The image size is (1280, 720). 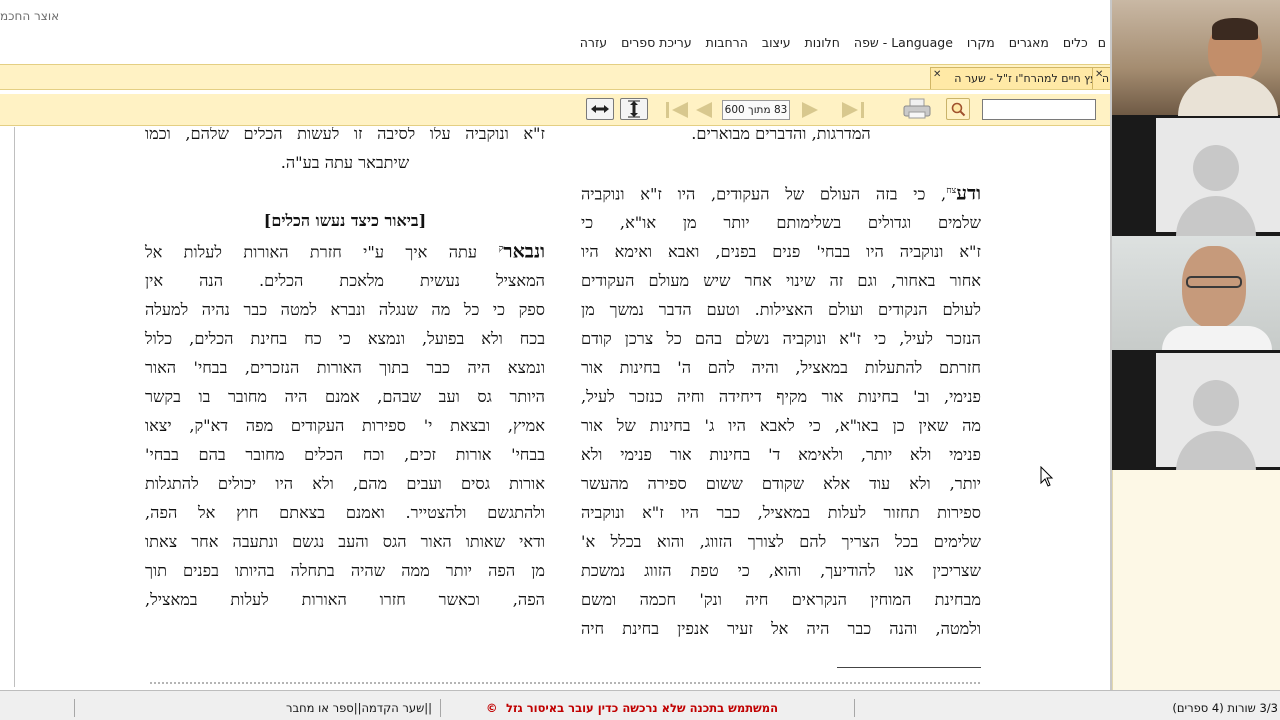 What do you see at coordinates (492, 708) in the screenshot?
I see `copyright-icon: ©` at bounding box center [492, 708].